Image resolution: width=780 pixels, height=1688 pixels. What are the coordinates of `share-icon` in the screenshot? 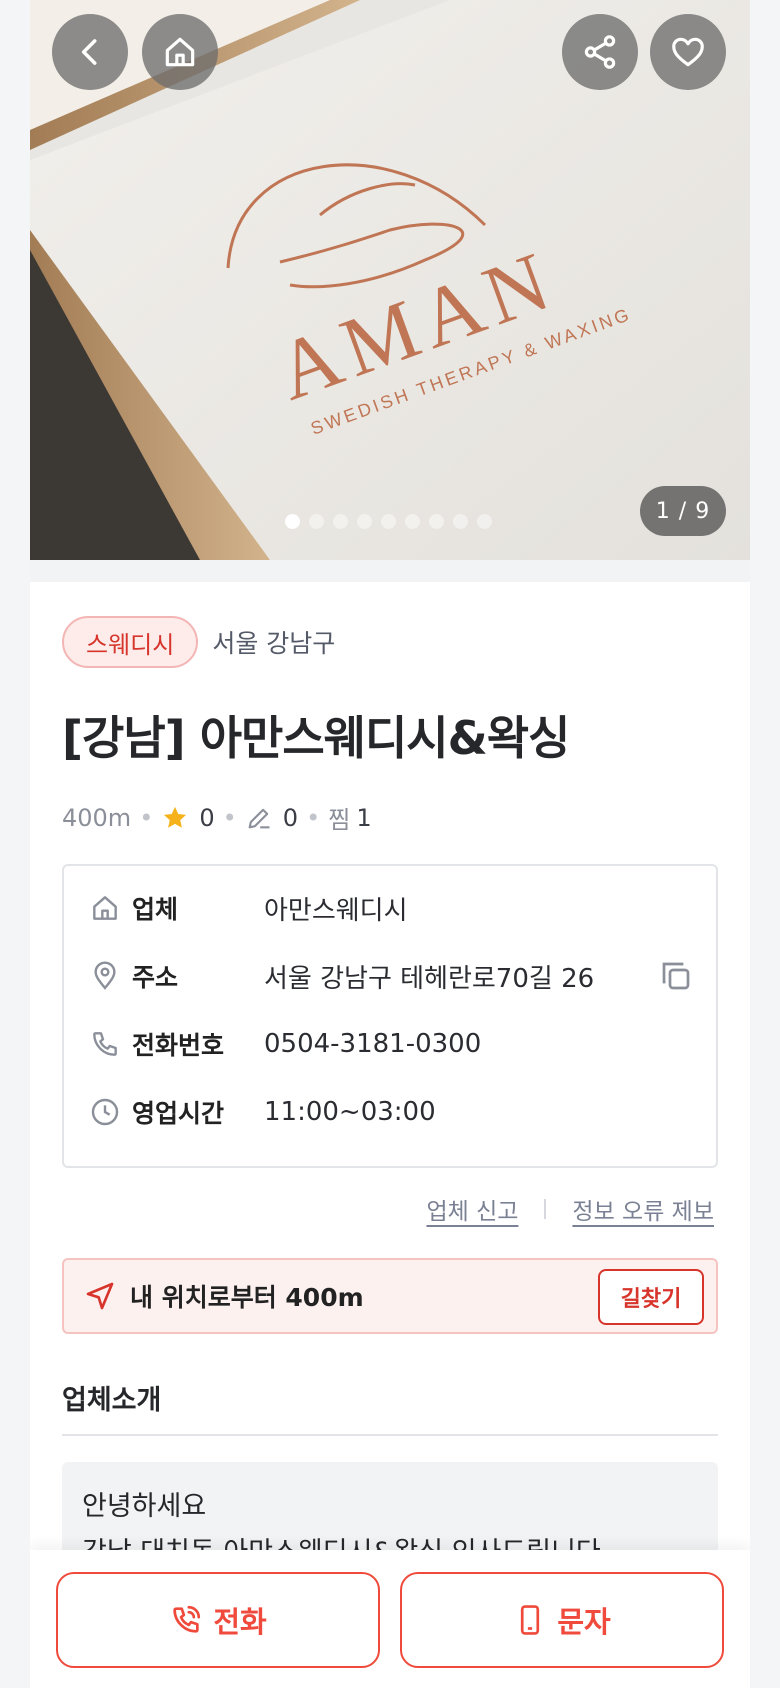 It's located at (600, 52).